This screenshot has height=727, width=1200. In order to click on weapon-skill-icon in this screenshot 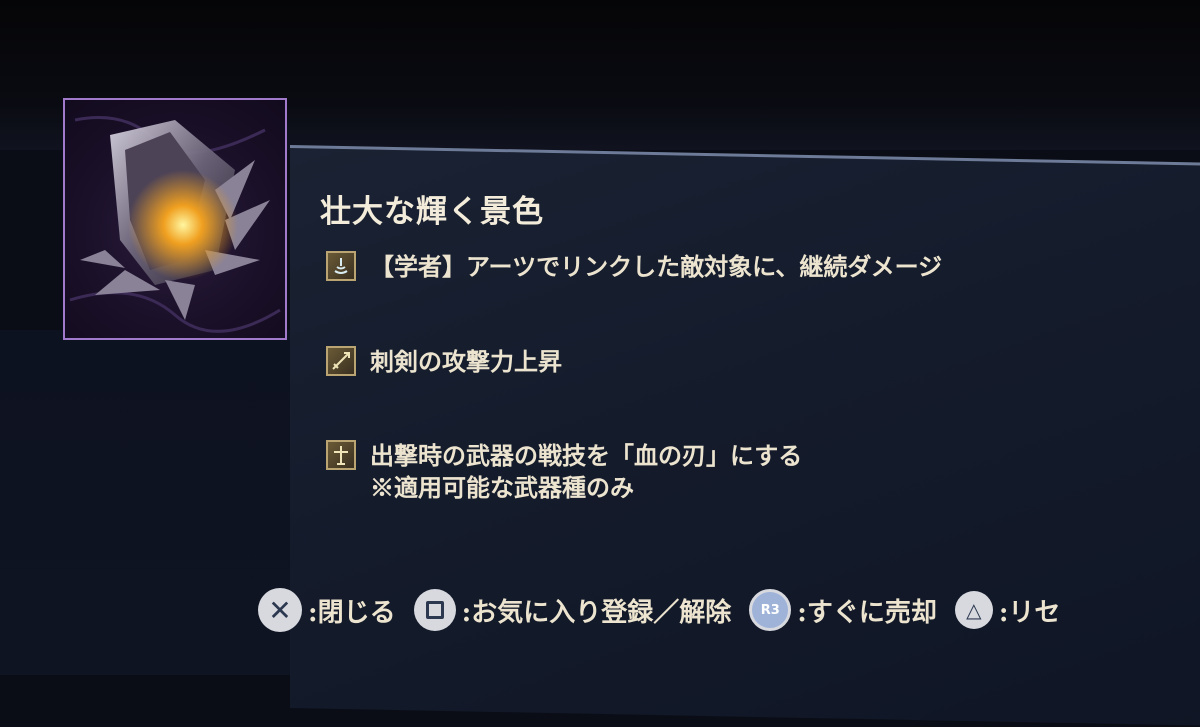, I will do `click(341, 455)`.